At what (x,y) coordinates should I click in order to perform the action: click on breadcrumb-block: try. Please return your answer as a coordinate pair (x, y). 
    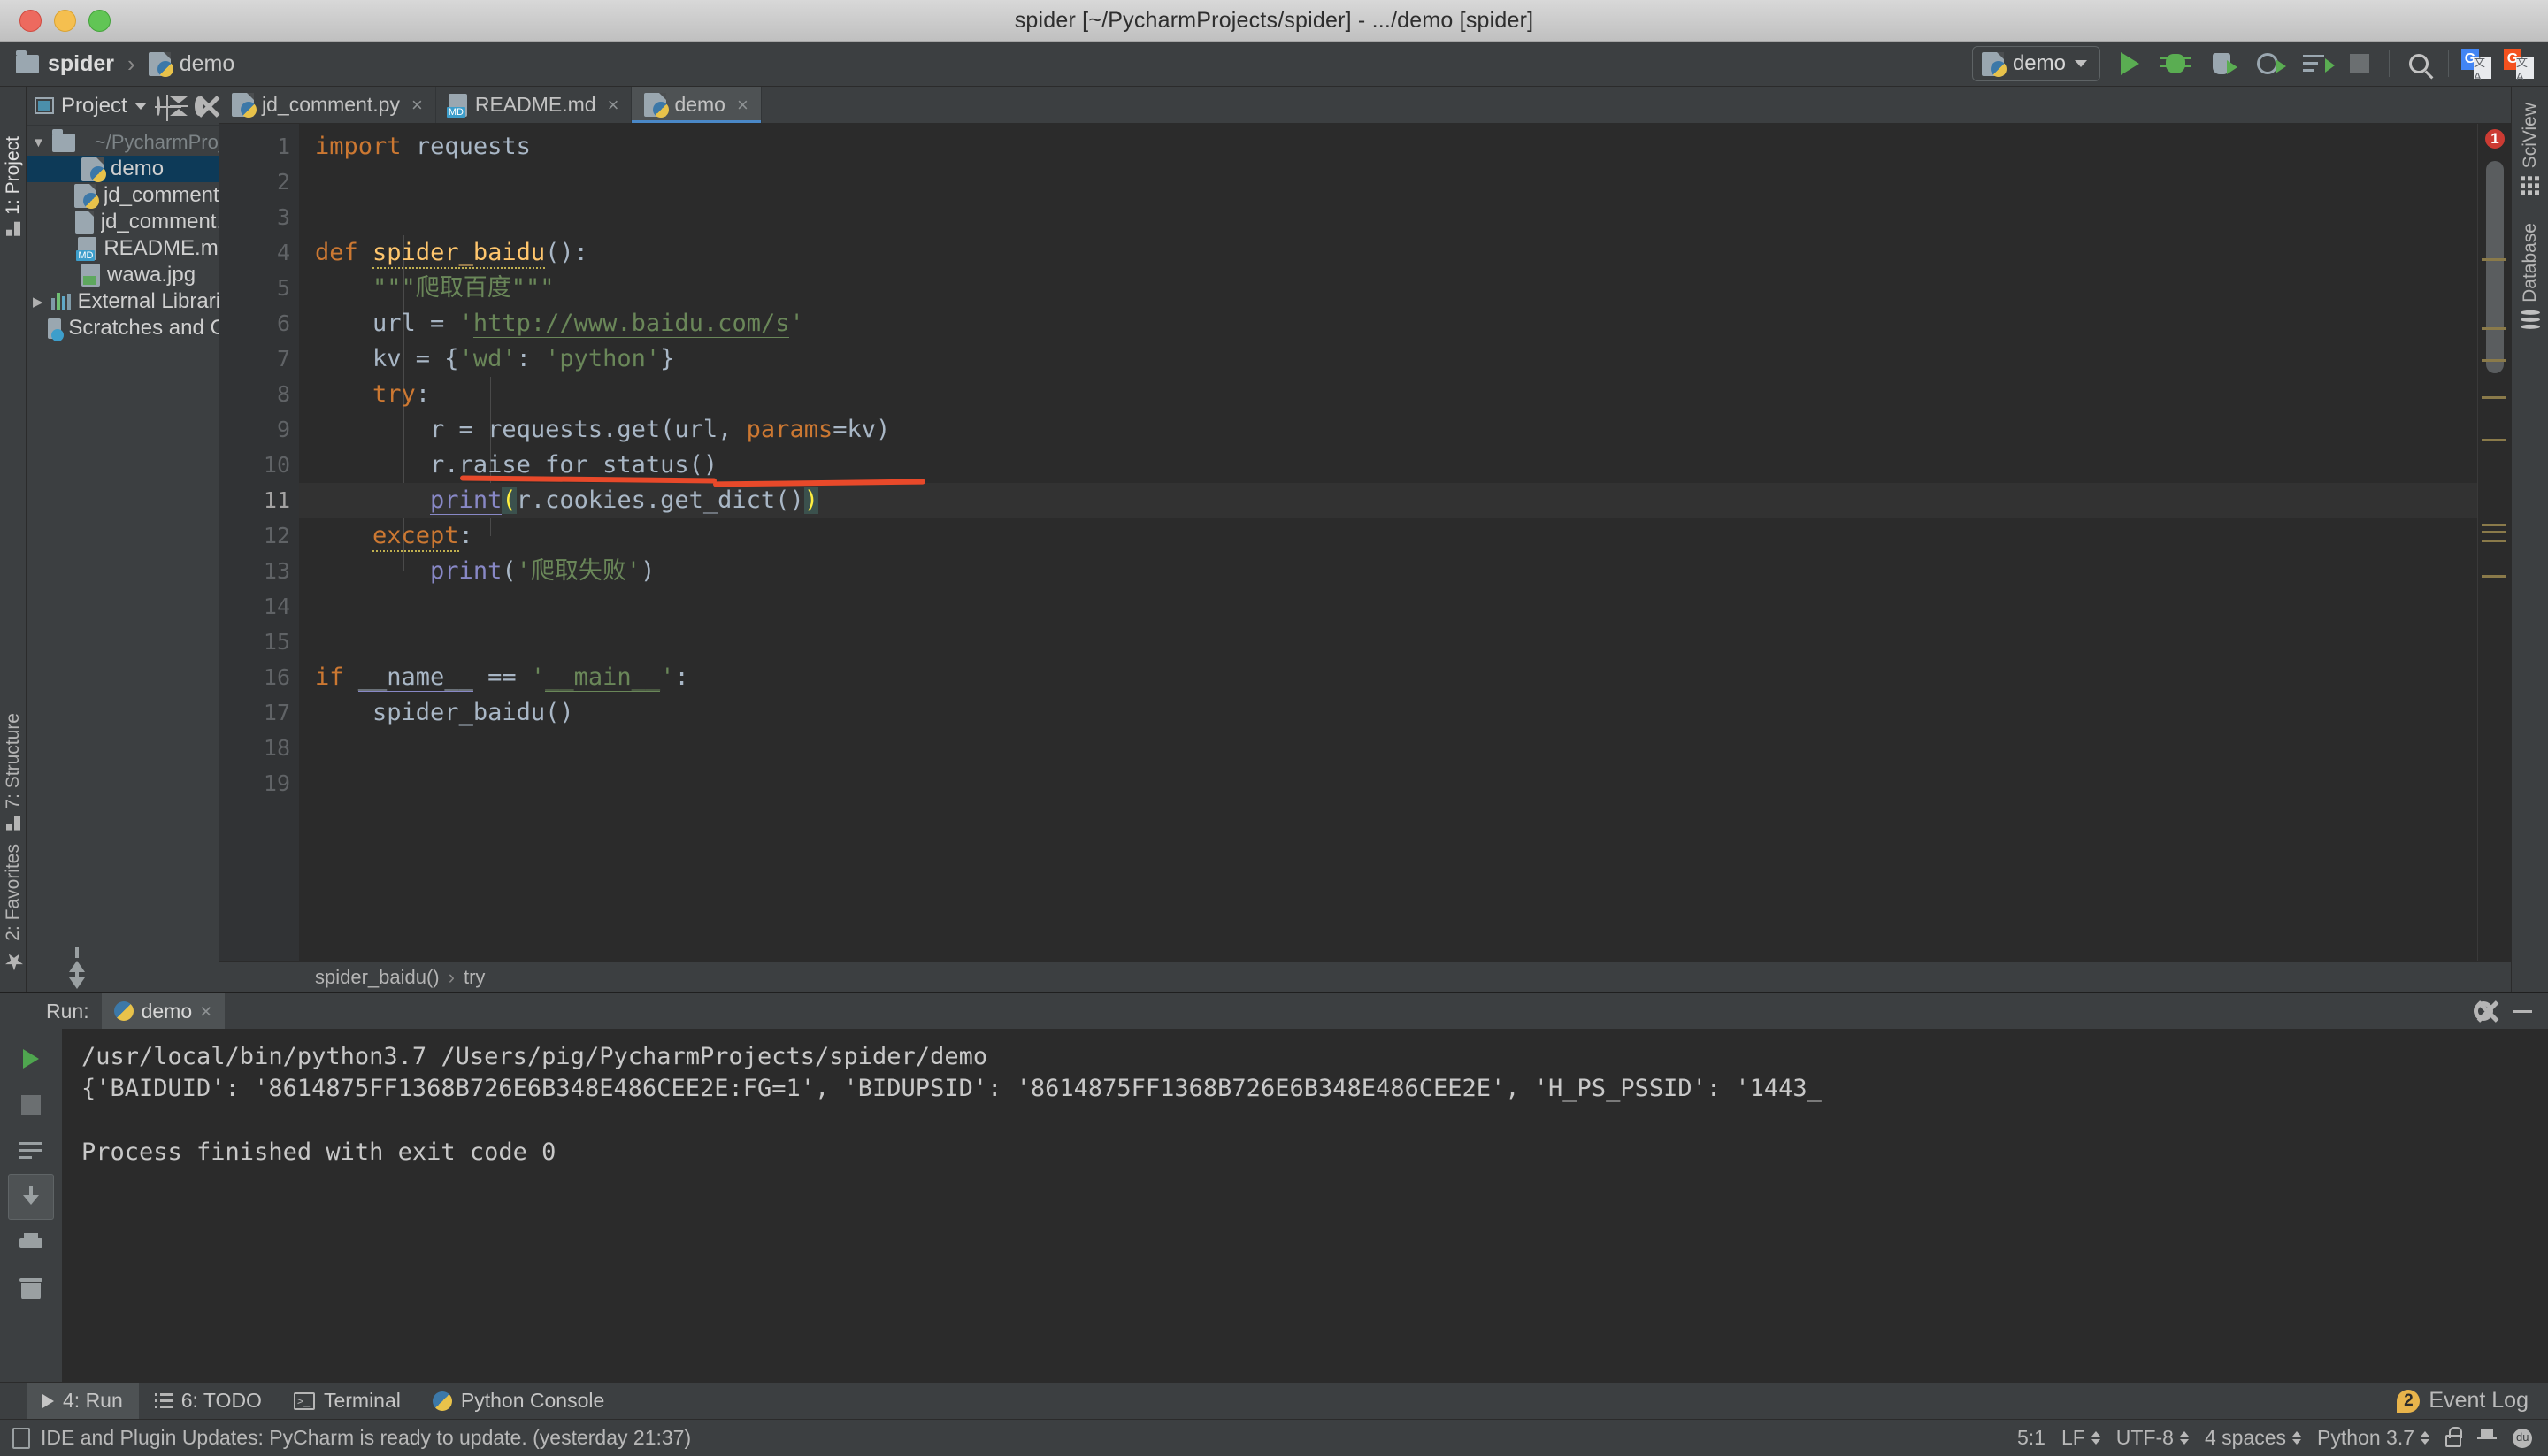
    Looking at the image, I should click on (474, 978).